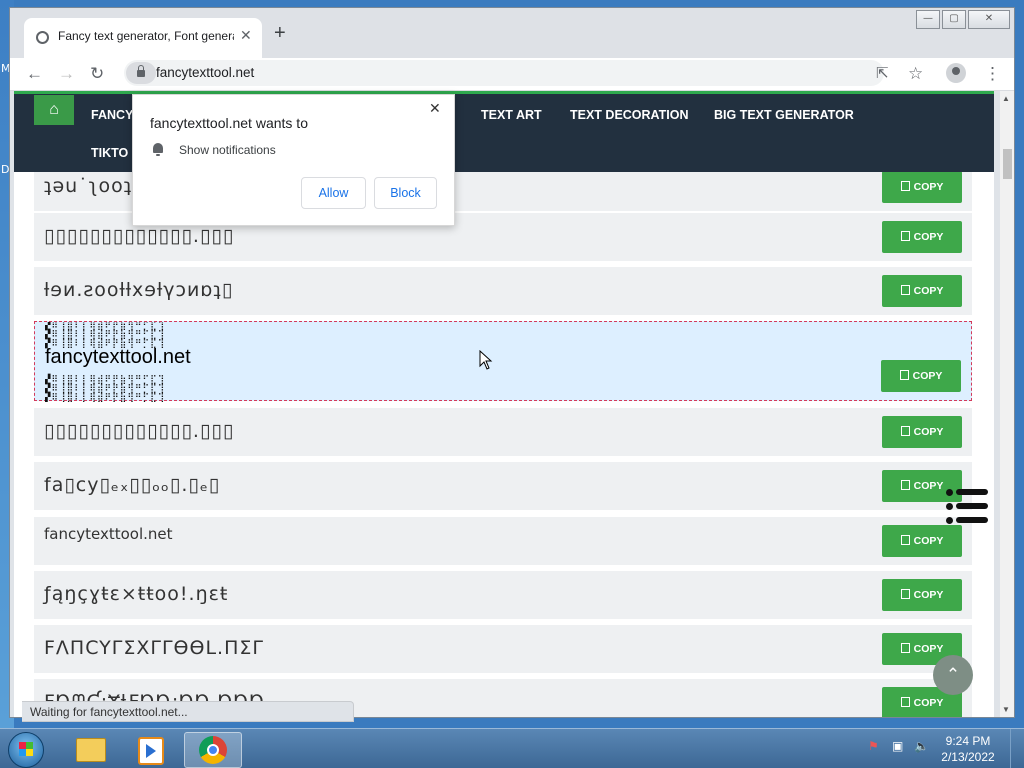 This screenshot has width=1024, height=768. What do you see at coordinates (953, 675) in the screenshot?
I see `scroll-to-top-button: ⌃` at bounding box center [953, 675].